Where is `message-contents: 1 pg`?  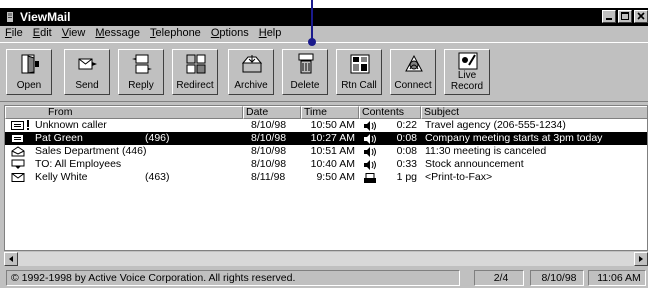 message-contents: 1 pg is located at coordinates (406, 177).